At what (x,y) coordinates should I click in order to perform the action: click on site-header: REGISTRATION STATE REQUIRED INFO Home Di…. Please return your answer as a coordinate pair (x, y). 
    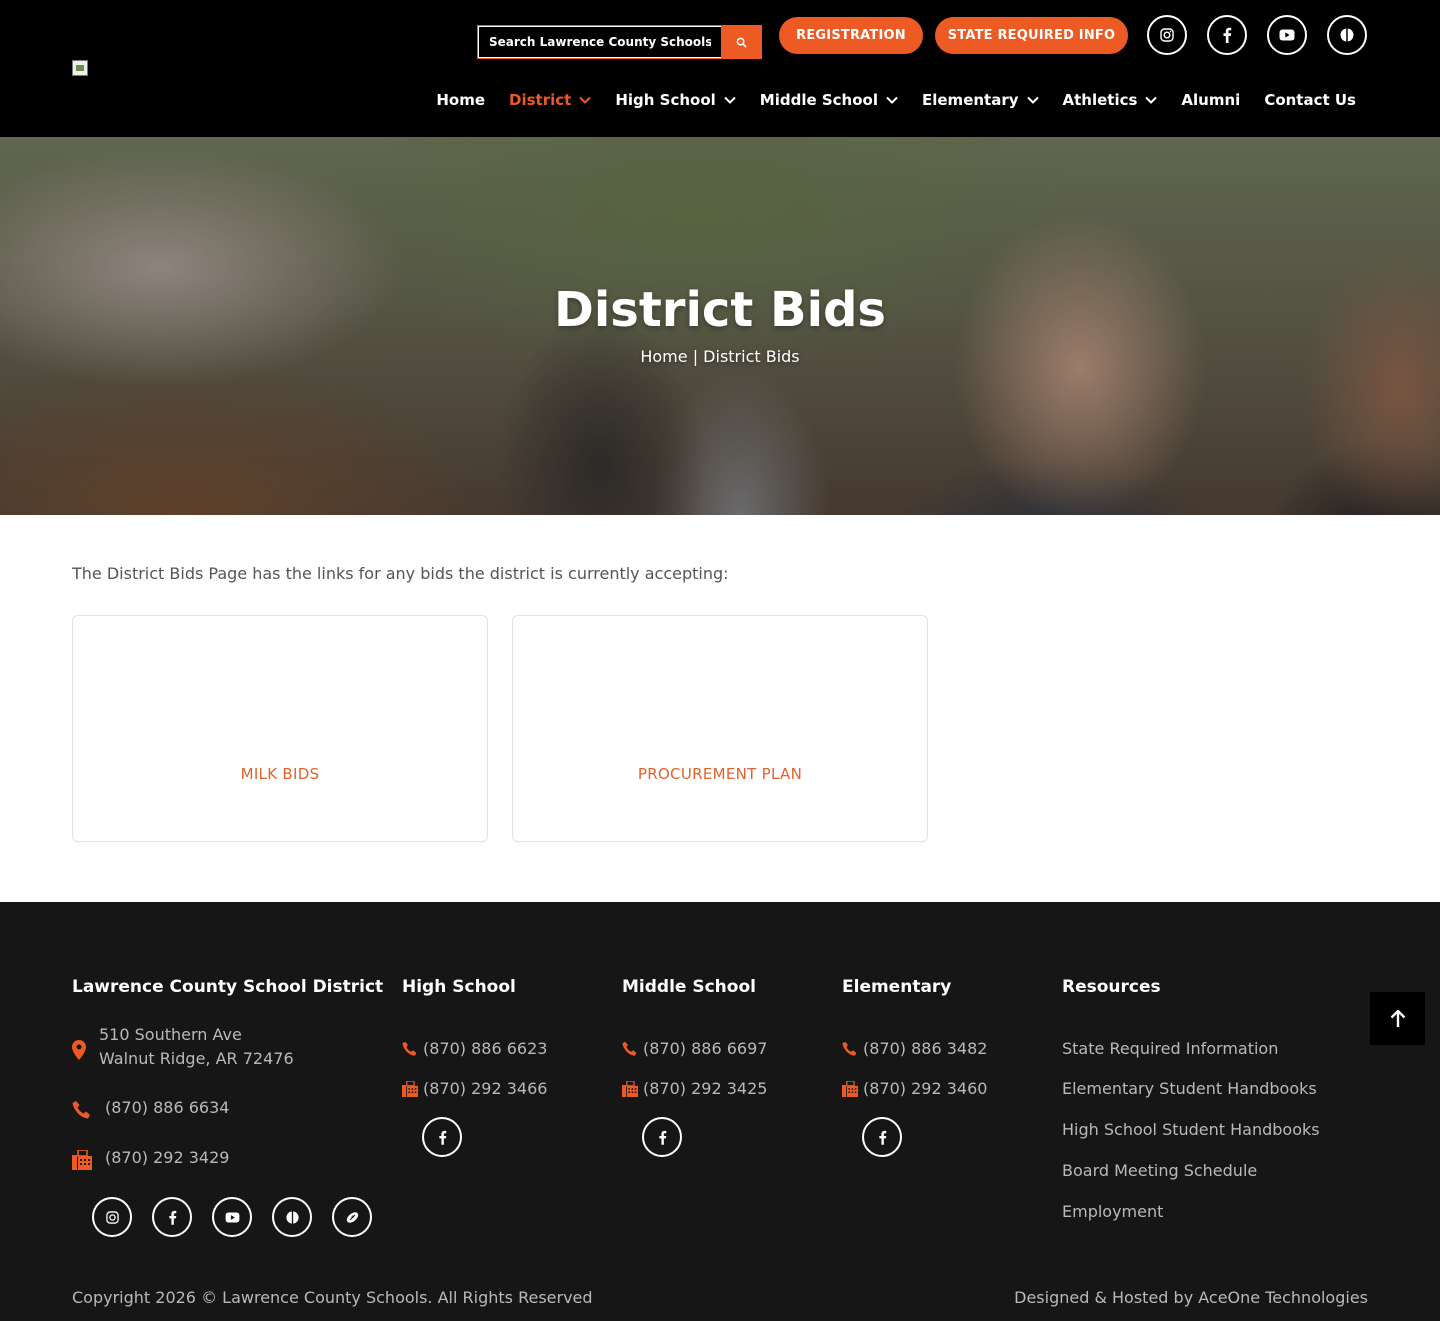
    Looking at the image, I should click on (720, 68).